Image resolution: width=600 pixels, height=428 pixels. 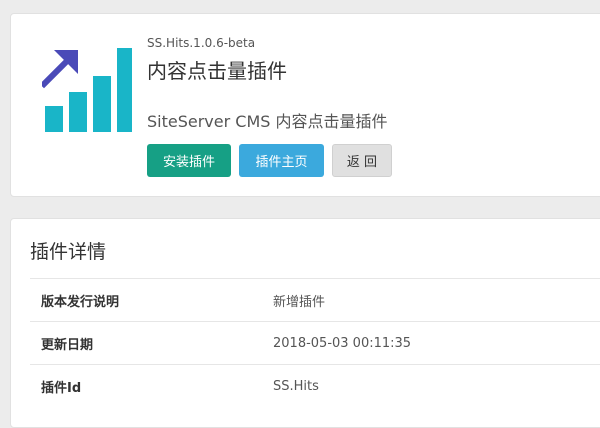 What do you see at coordinates (267, 121) in the screenshot?
I see `plugin-description: SiteServer CMS 内容点击量插件` at bounding box center [267, 121].